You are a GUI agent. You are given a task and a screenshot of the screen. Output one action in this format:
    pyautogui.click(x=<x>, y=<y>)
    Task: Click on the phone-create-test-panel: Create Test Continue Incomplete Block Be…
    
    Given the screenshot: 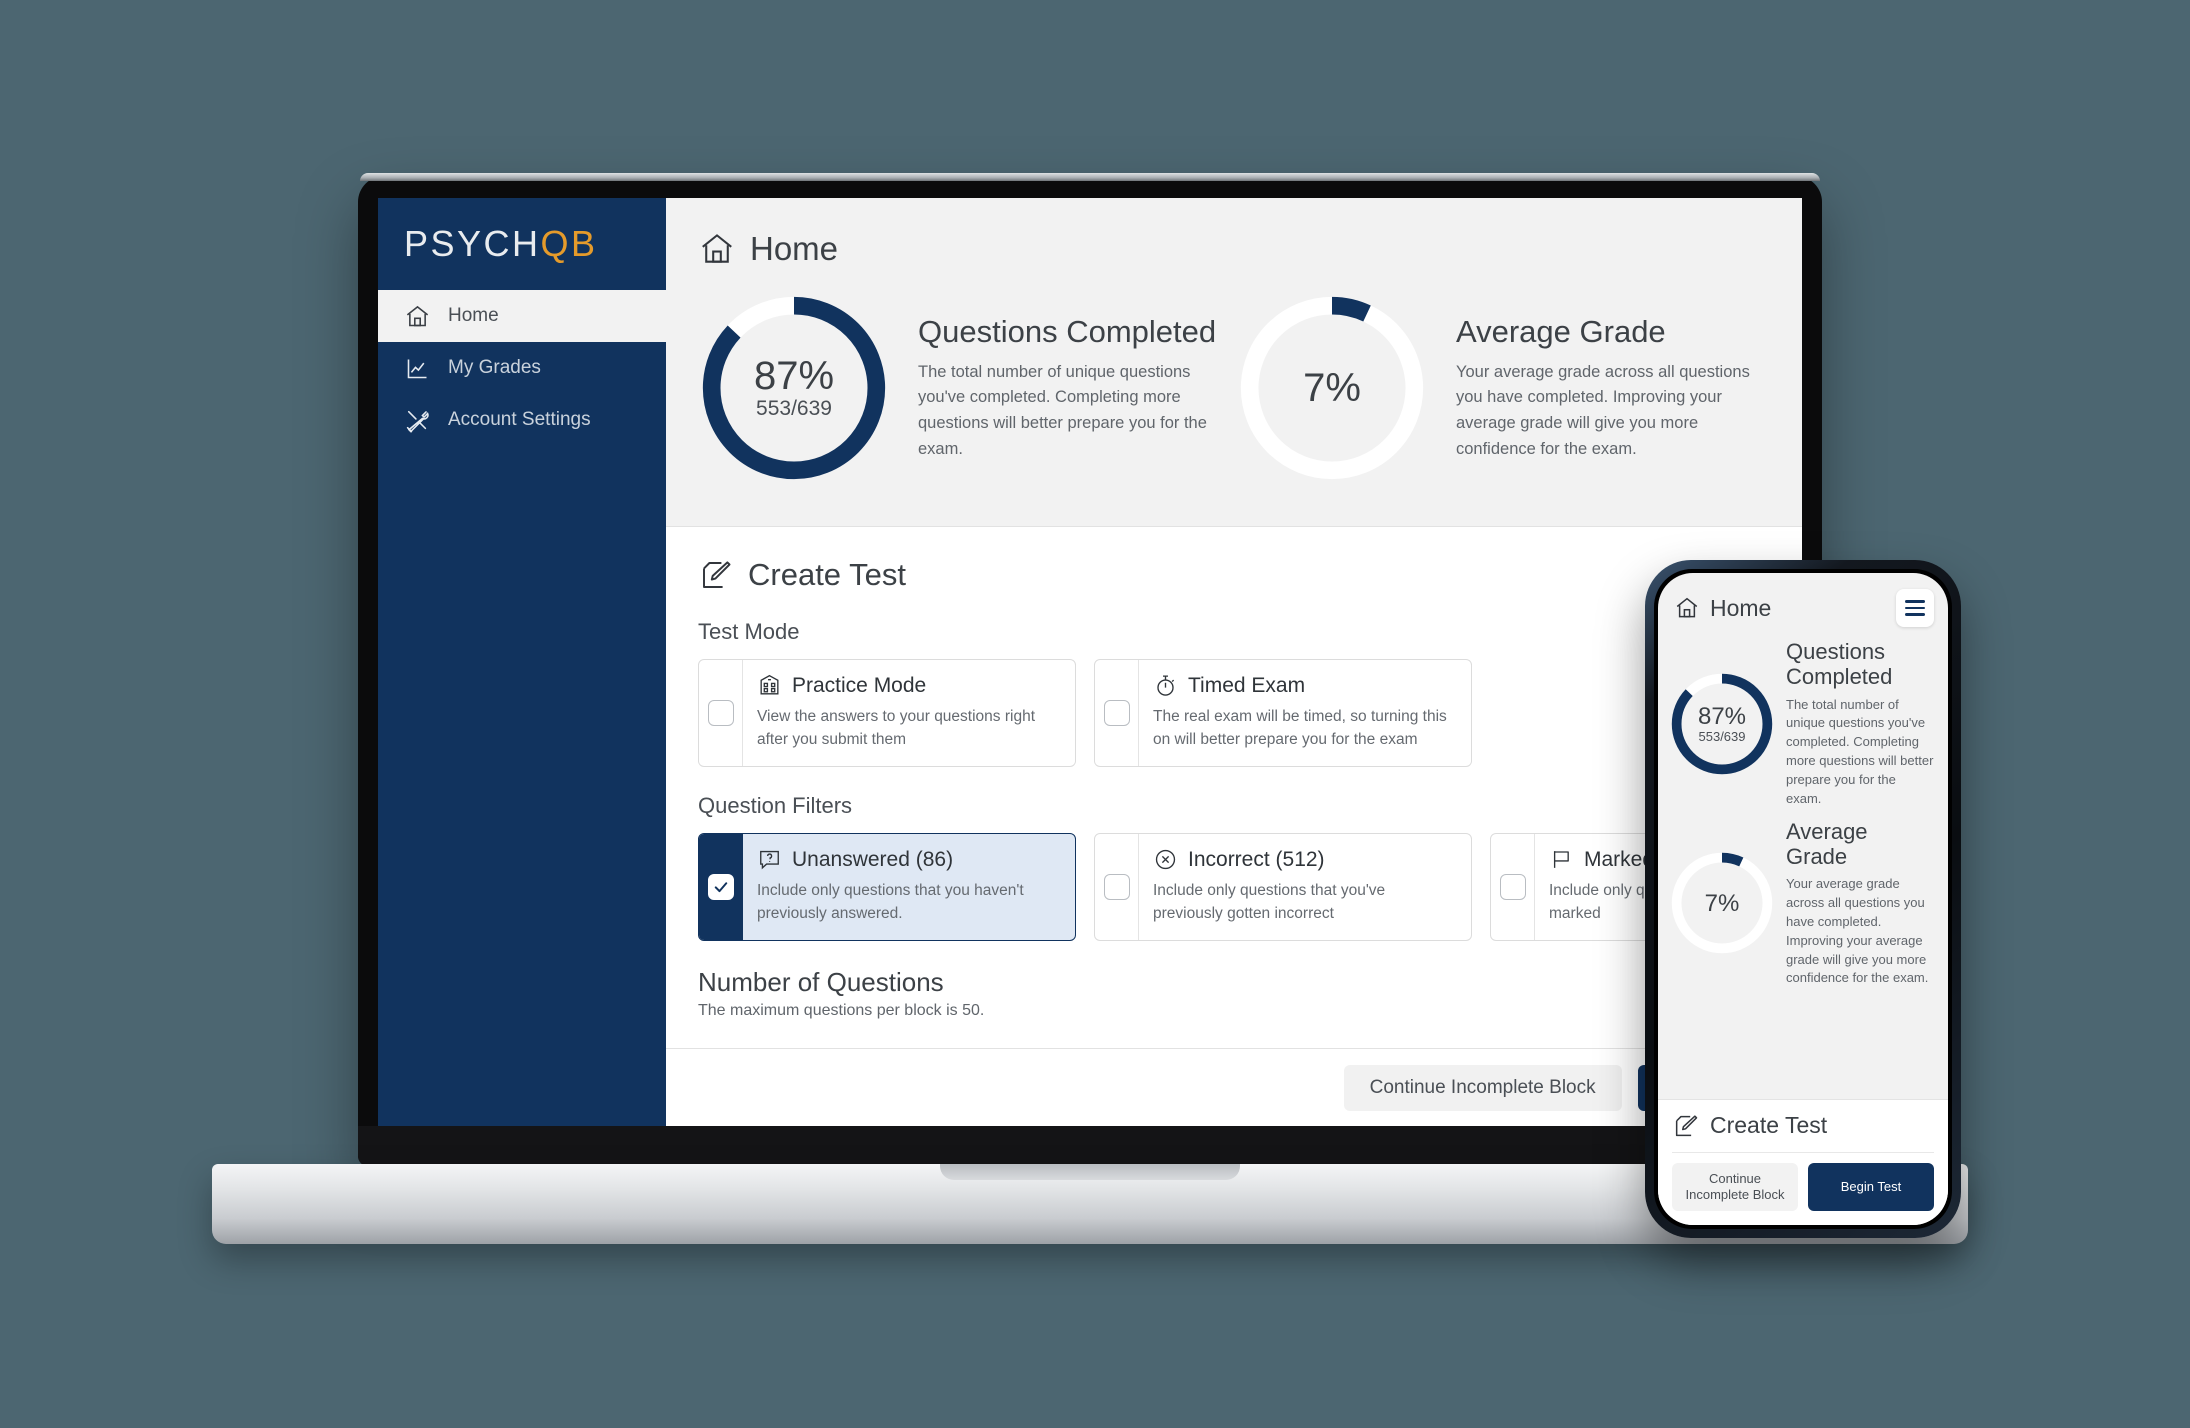 What is the action you would take?
    pyautogui.click(x=1803, y=1162)
    